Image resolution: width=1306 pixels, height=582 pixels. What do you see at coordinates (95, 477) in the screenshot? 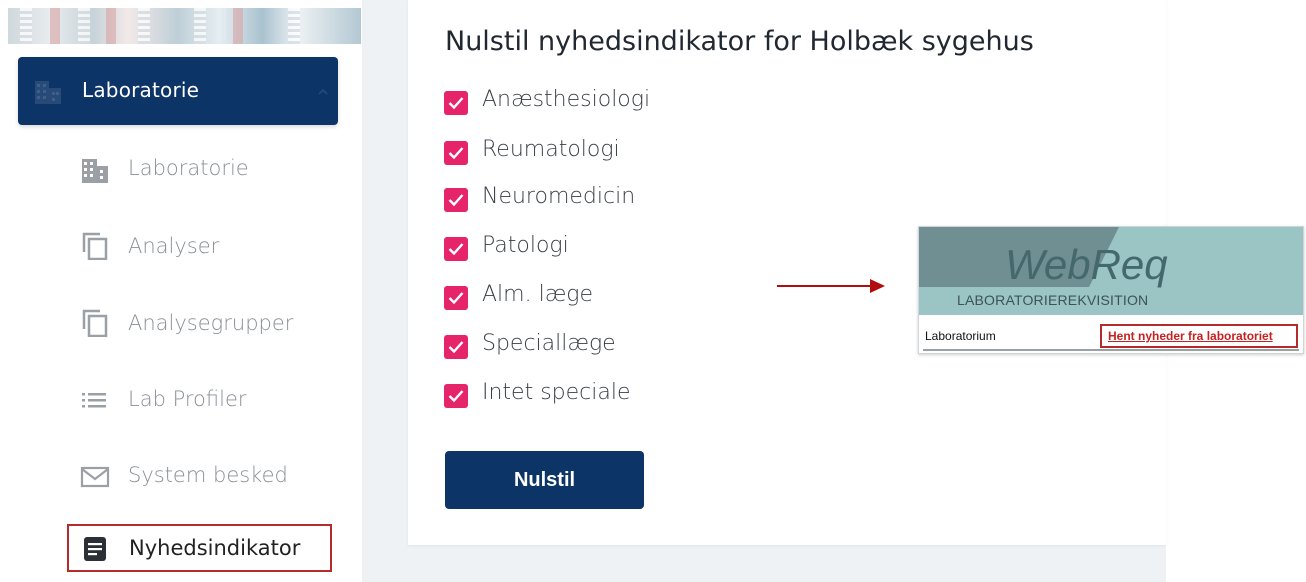
I see `mail-icon` at bounding box center [95, 477].